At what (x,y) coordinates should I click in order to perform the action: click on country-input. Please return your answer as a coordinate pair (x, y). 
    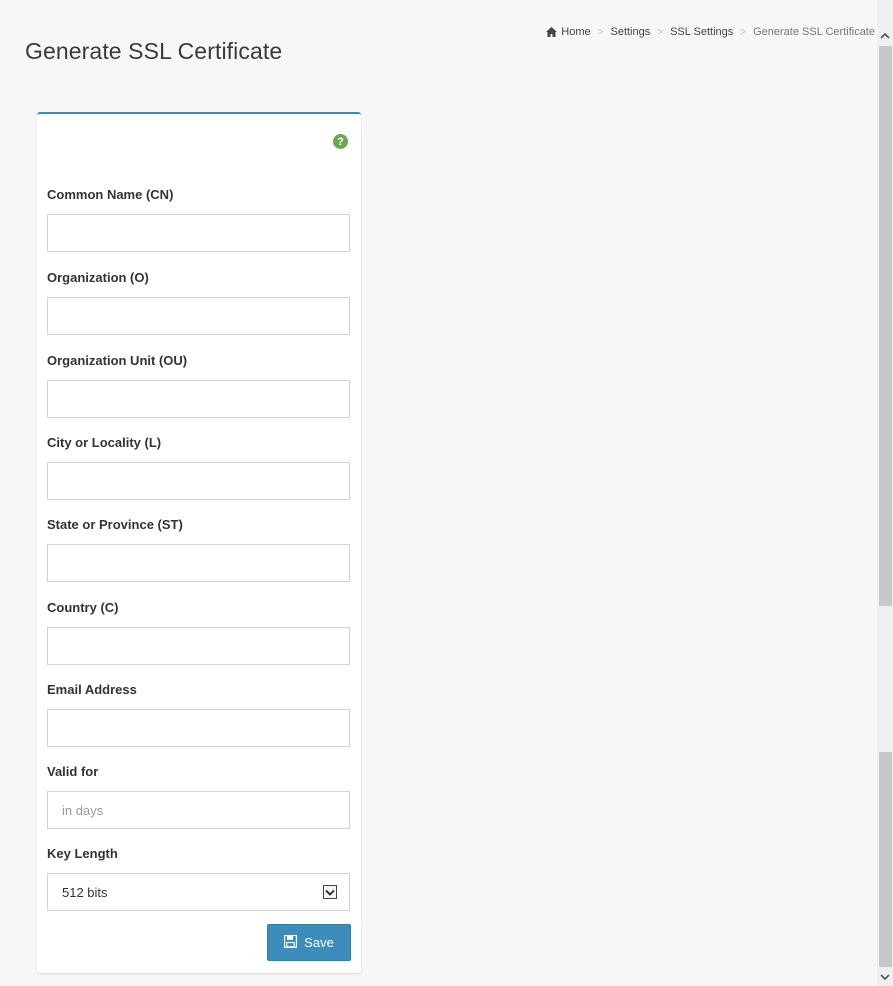
    Looking at the image, I should click on (198, 646).